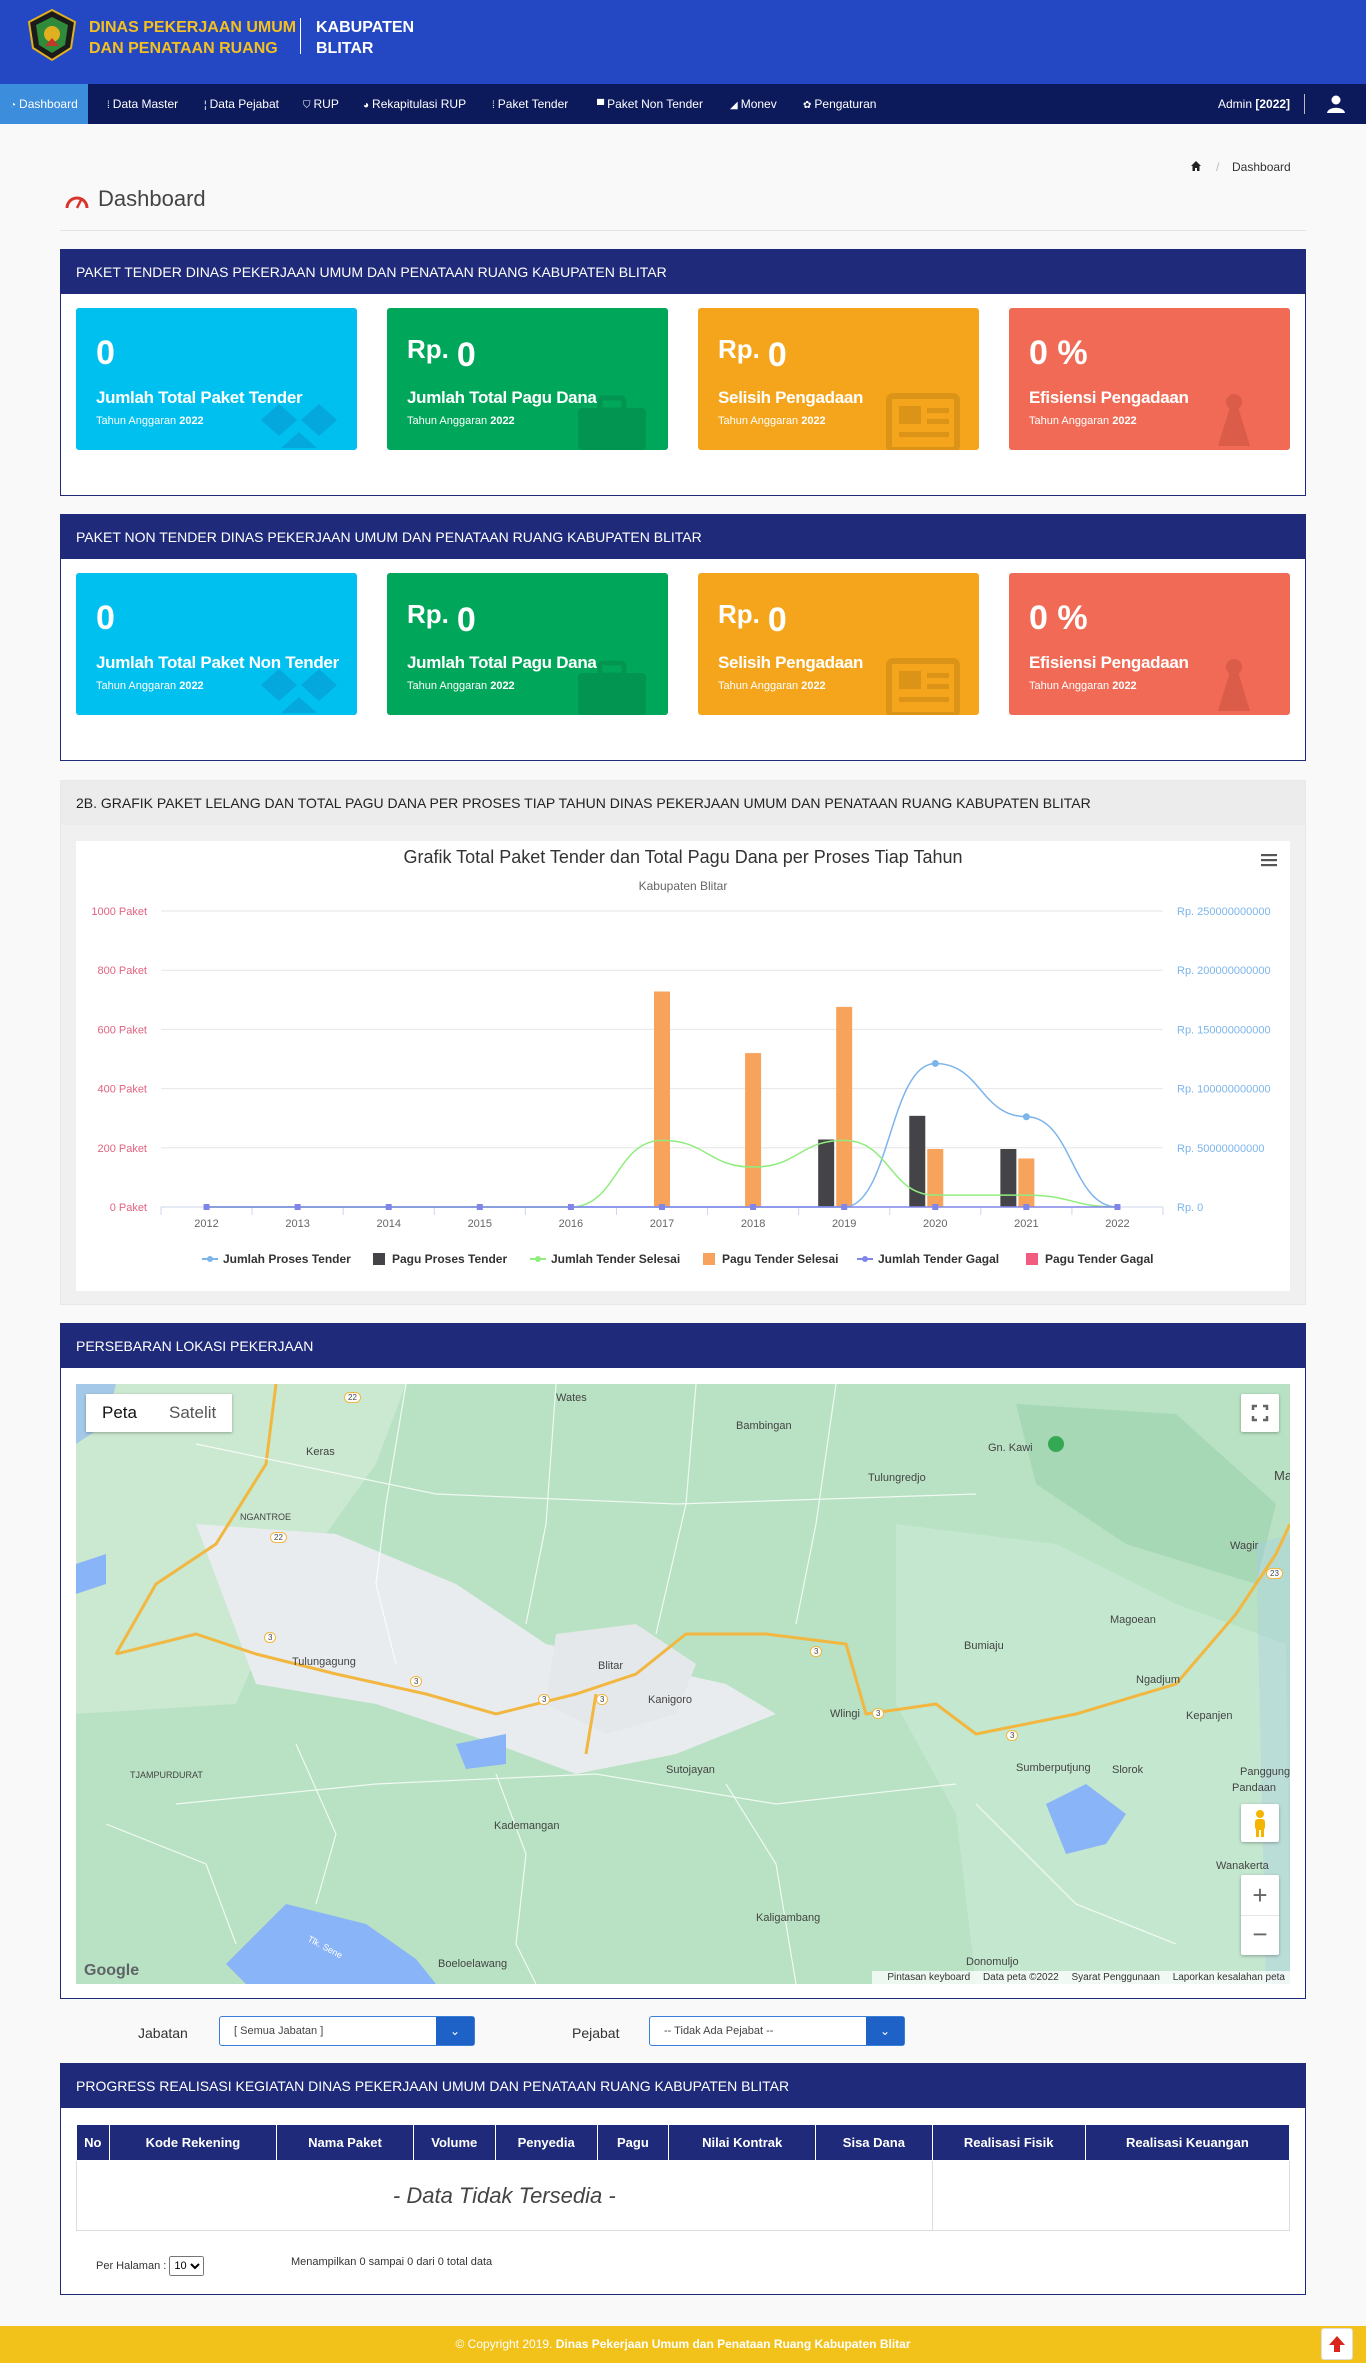 The height and width of the screenshot is (2363, 1366). I want to click on pie-icon: ◕, so click(366, 105).